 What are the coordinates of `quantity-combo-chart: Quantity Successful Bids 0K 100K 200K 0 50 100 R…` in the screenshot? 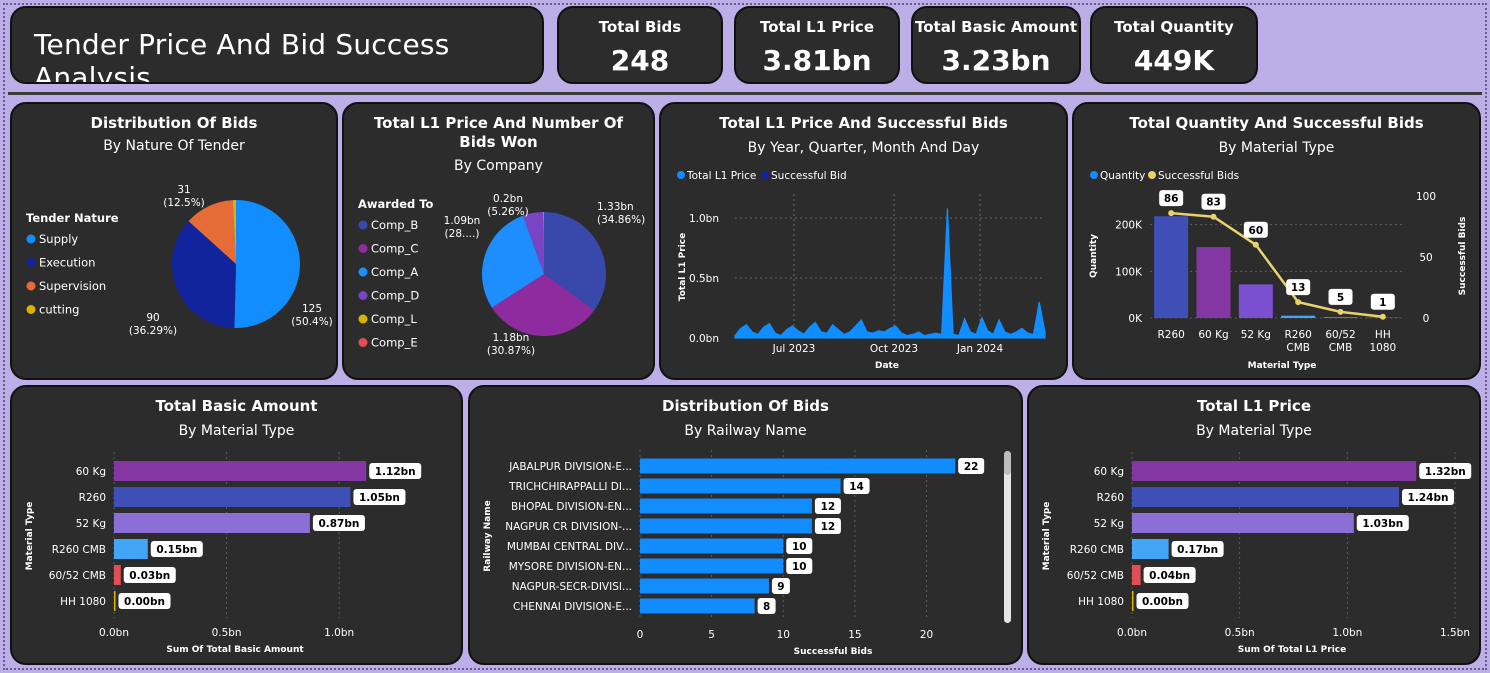 It's located at (1278, 270).